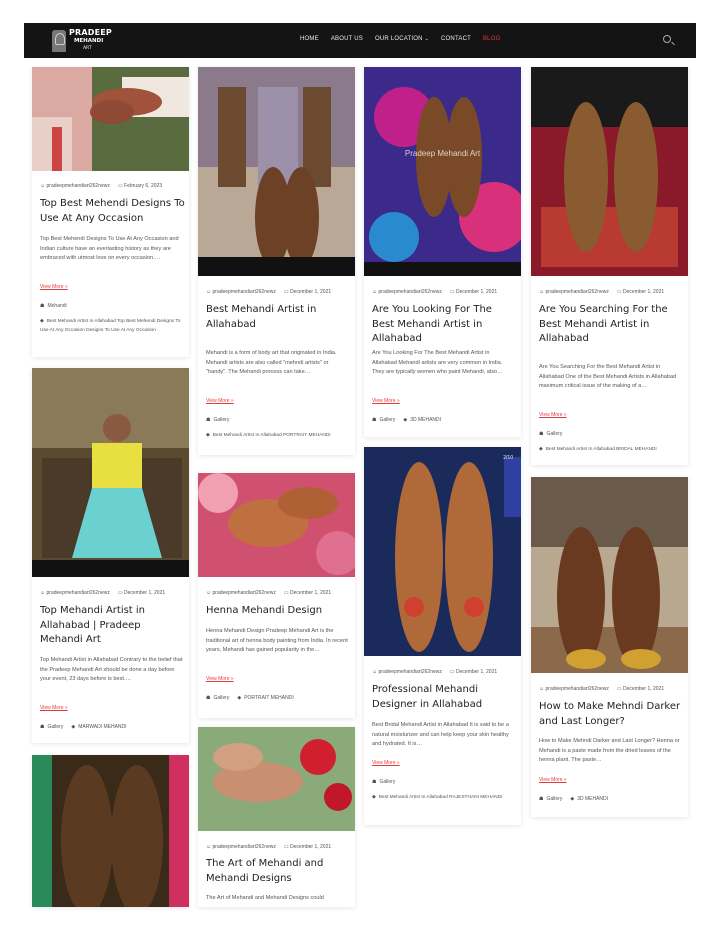 The image size is (720, 931). I want to click on site-logo: PRADEEP MEHANDI ART, so click(82, 40).